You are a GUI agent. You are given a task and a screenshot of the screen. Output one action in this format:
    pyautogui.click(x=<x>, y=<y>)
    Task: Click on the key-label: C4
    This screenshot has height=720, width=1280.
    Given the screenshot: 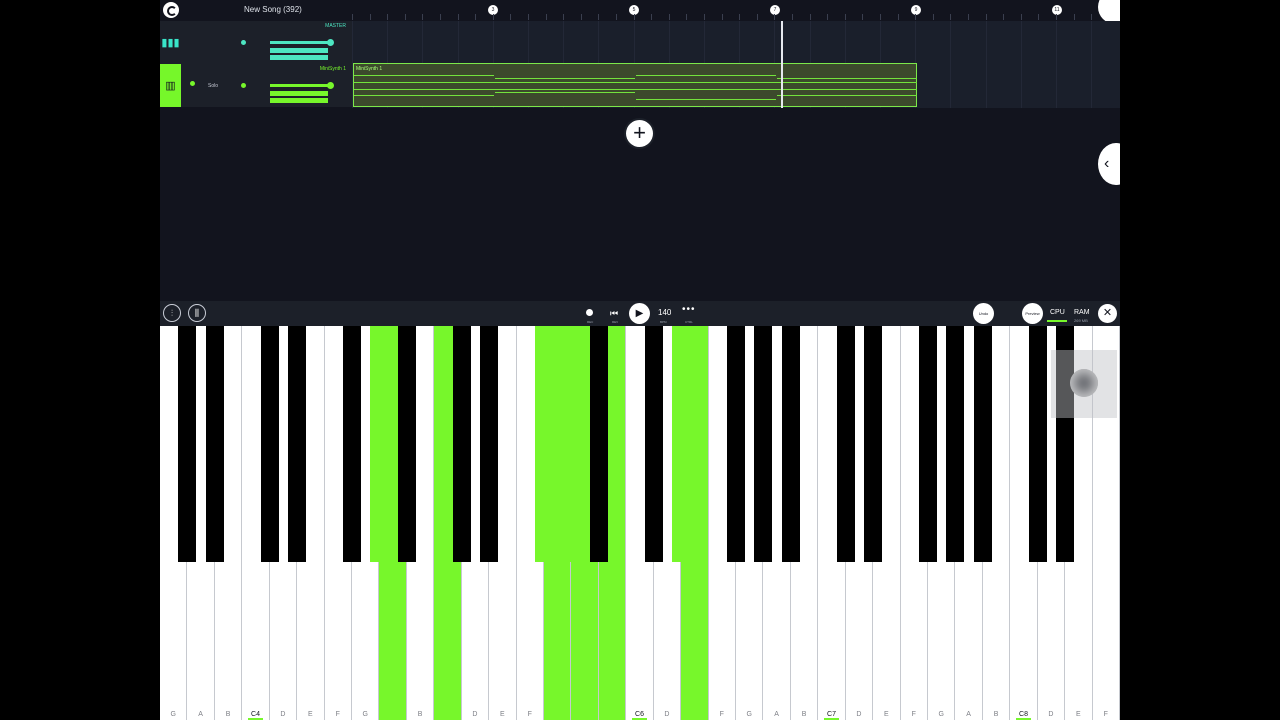 What is the action you would take?
    pyautogui.click(x=255, y=714)
    